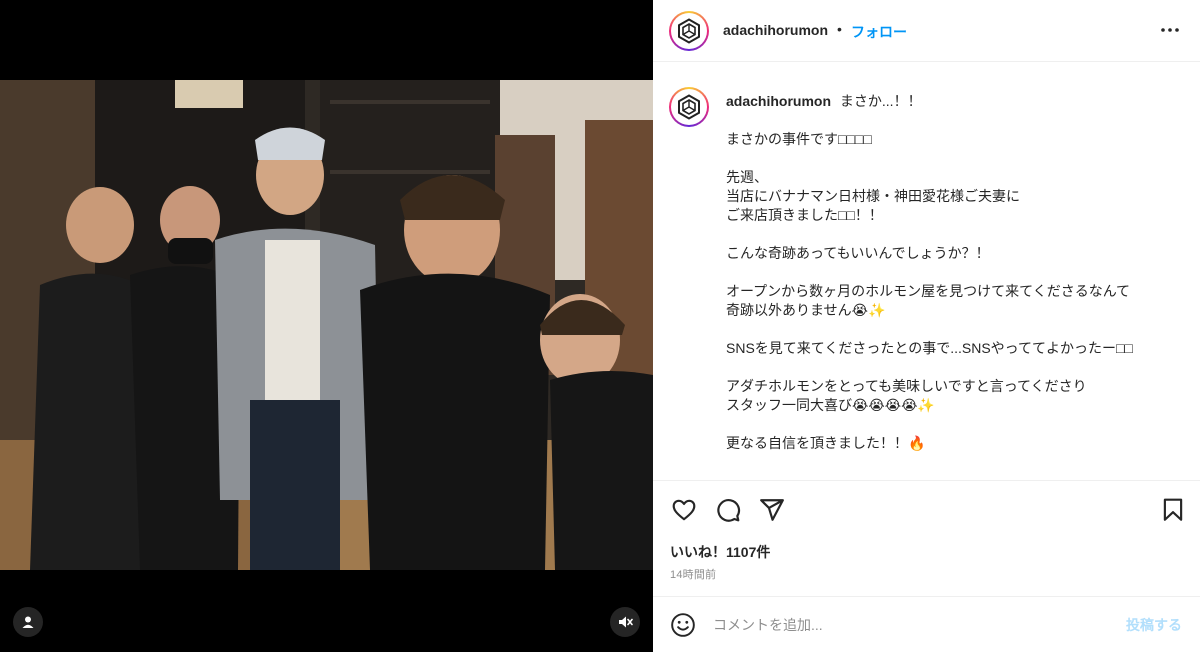  Describe the element at coordinates (1154, 625) in the screenshot. I see `post-comment-button: 投稿する` at that location.